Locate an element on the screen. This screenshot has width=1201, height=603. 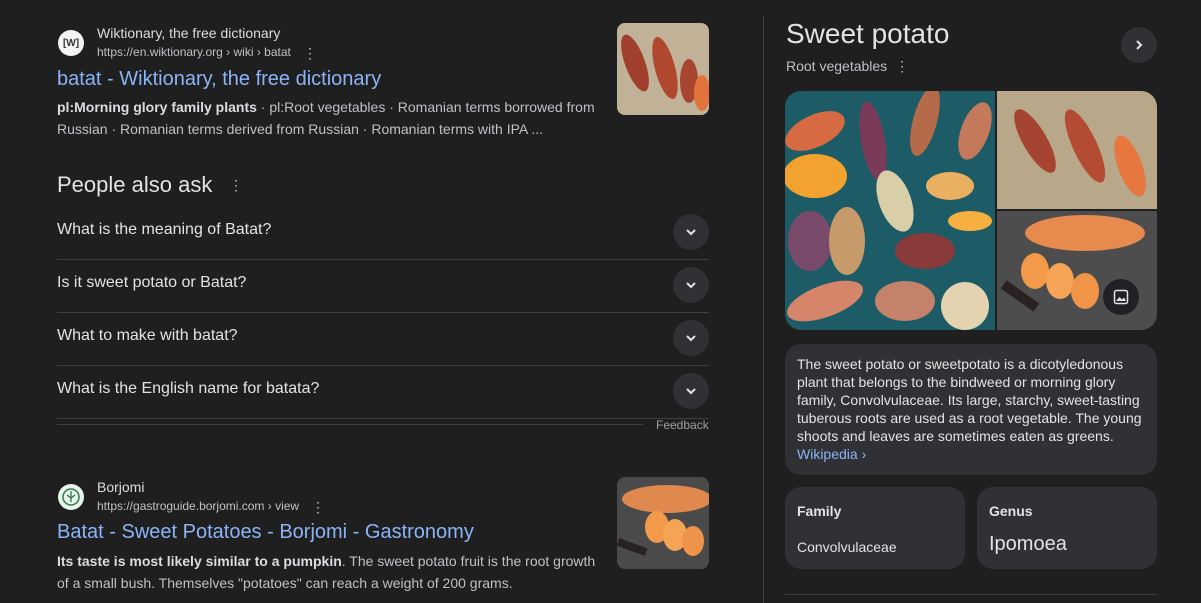
borjomi-favicon is located at coordinates (71, 497).